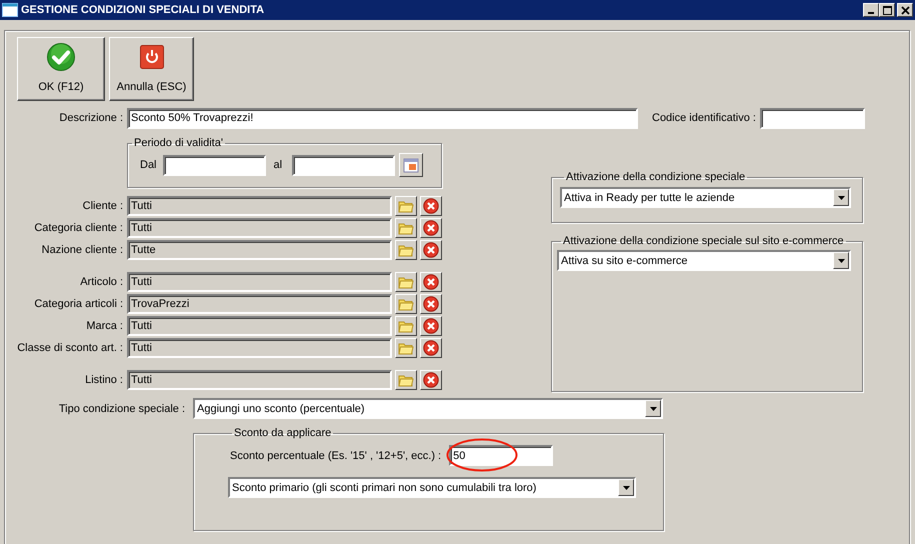 The height and width of the screenshot is (544, 915). I want to click on toolbar-button: OK (F12), so click(61, 69).